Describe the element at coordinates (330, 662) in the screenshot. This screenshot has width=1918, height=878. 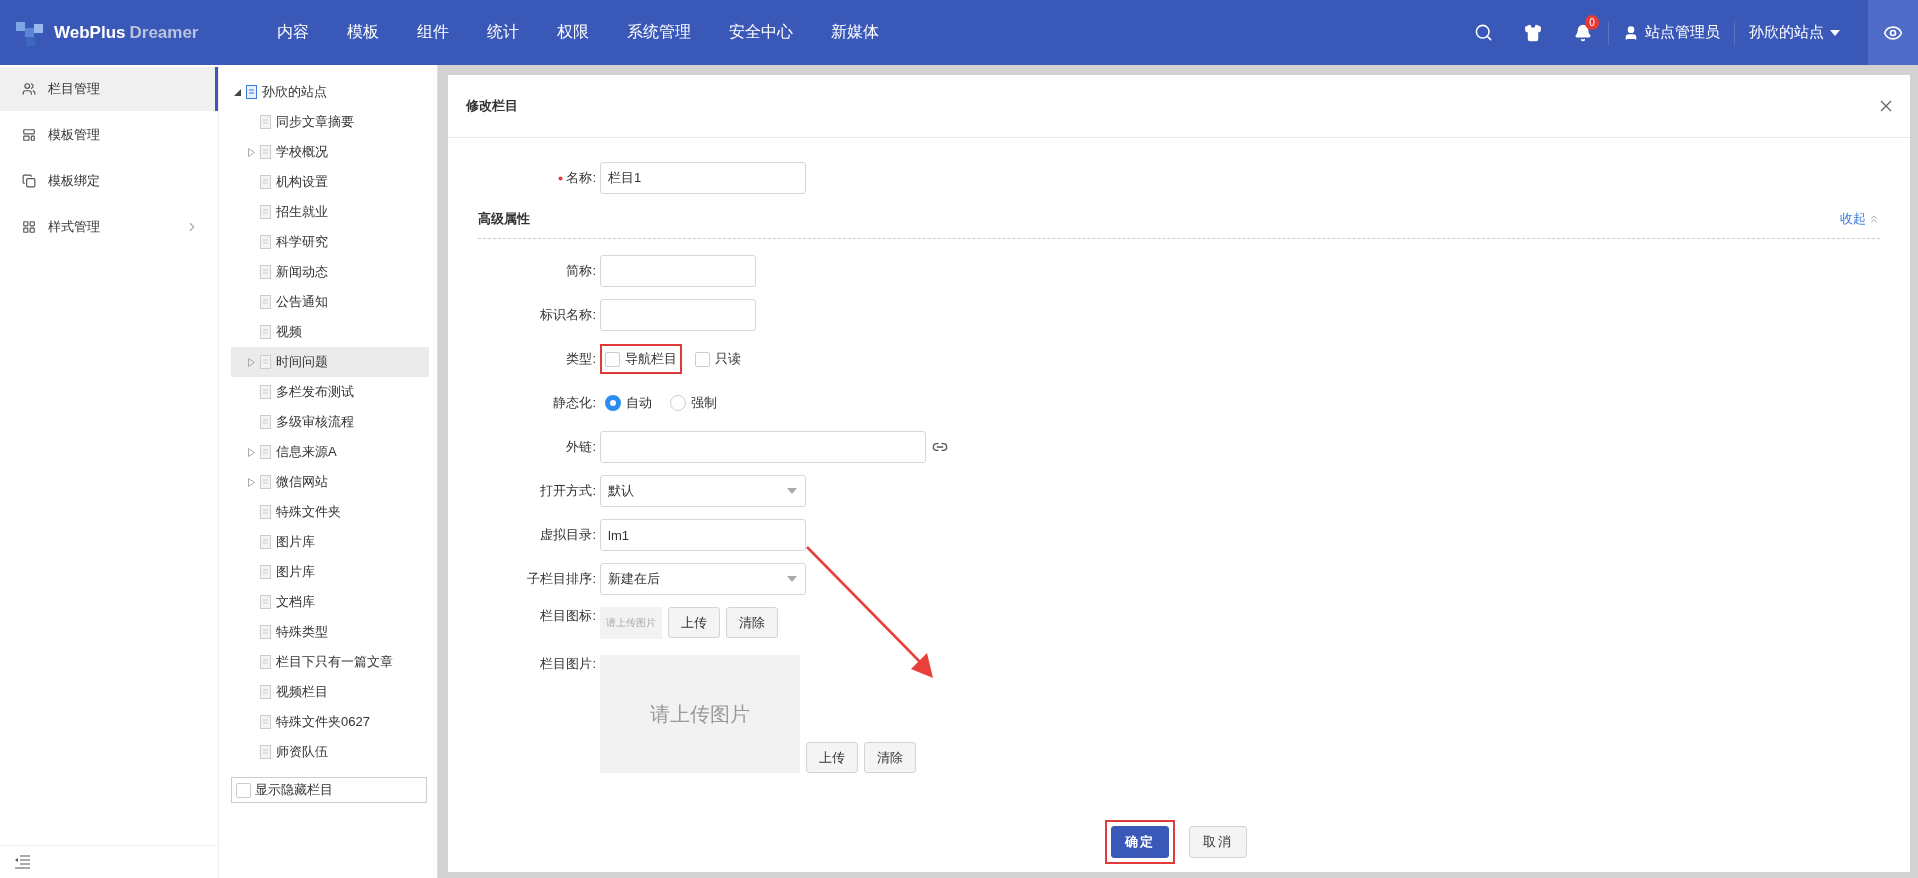
I see `tree-item: 栏目下只有一篇文章` at that location.